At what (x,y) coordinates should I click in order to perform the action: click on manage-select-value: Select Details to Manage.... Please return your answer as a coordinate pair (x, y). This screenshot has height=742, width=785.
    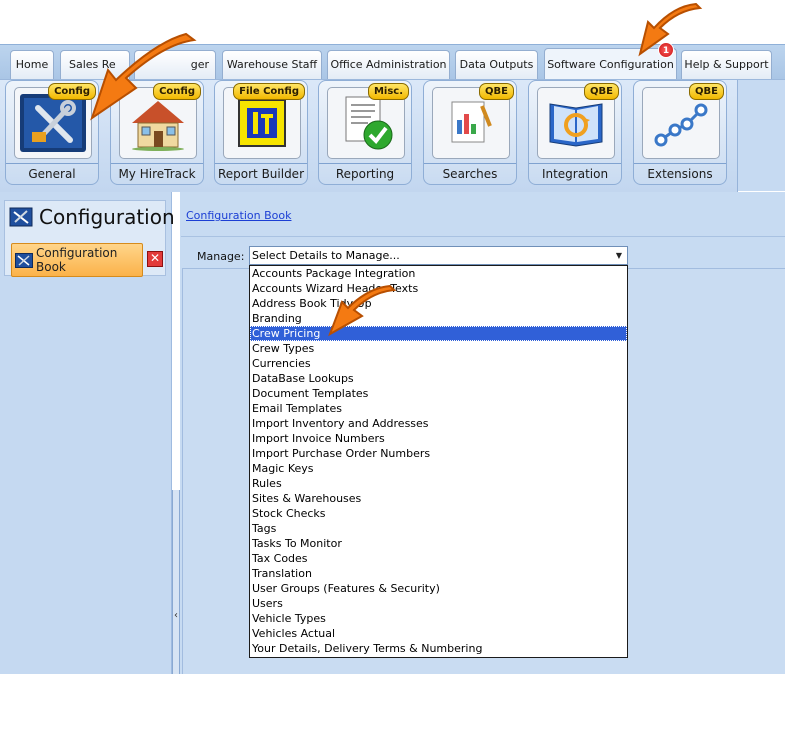
    Looking at the image, I should click on (326, 255).